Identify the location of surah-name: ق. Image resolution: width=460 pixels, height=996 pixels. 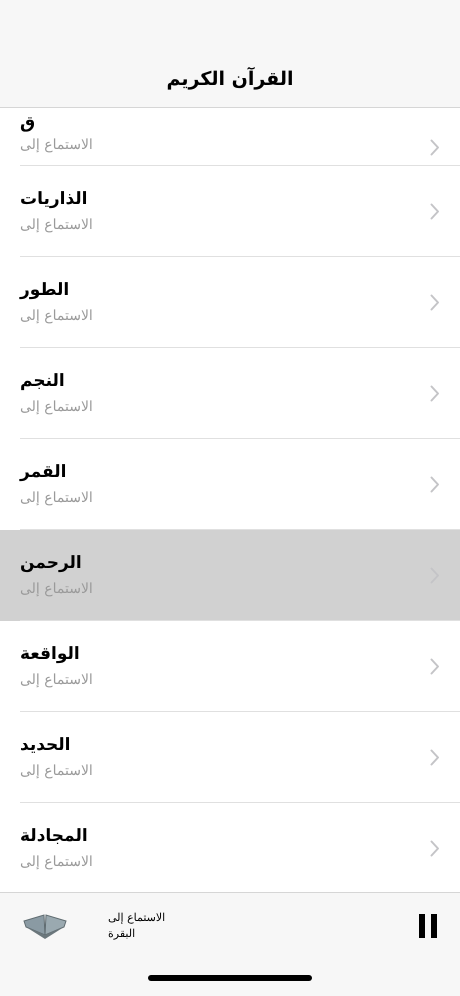
(28, 123).